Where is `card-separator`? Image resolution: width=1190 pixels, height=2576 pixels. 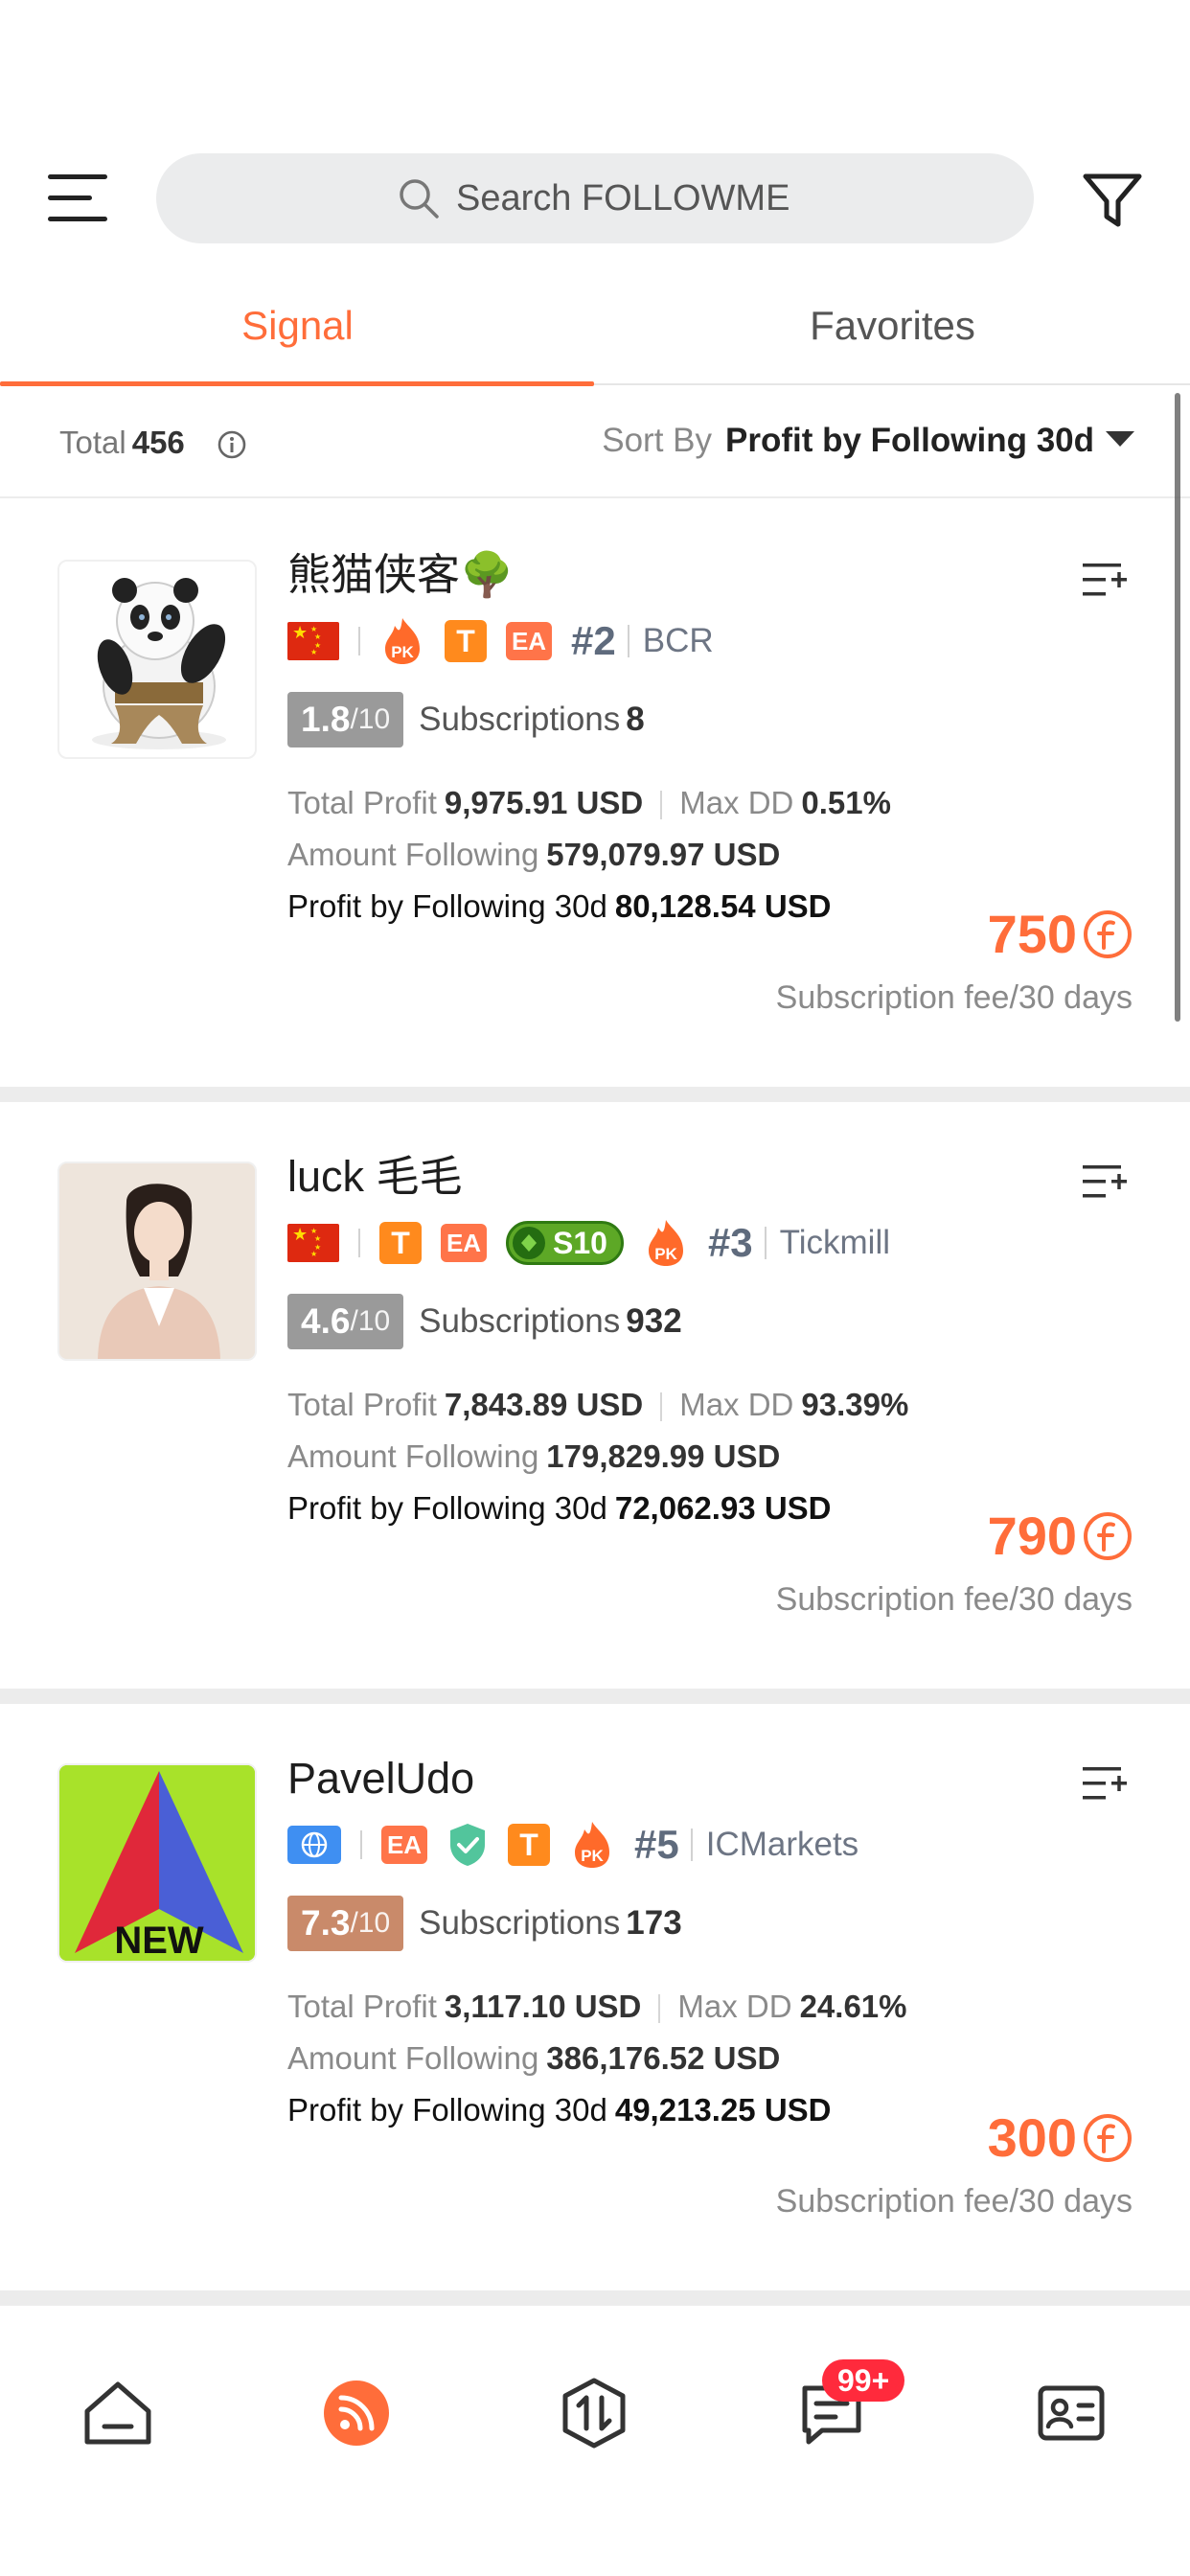
card-separator is located at coordinates (595, 2298).